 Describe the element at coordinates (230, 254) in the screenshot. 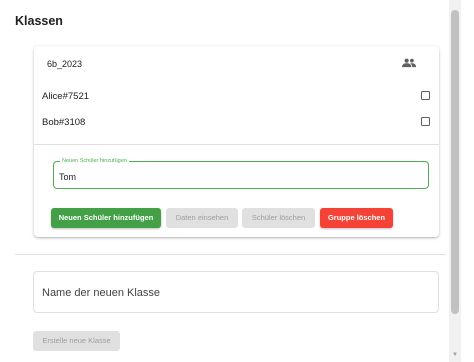

I see `section-divider` at that location.